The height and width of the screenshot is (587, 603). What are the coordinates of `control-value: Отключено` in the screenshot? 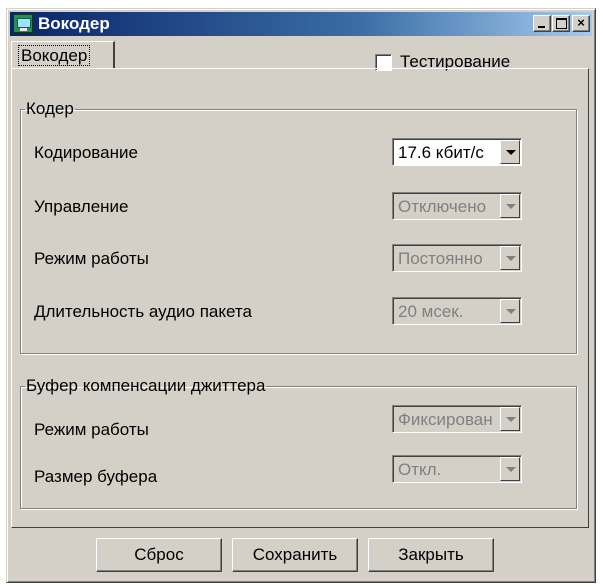 It's located at (442, 206).